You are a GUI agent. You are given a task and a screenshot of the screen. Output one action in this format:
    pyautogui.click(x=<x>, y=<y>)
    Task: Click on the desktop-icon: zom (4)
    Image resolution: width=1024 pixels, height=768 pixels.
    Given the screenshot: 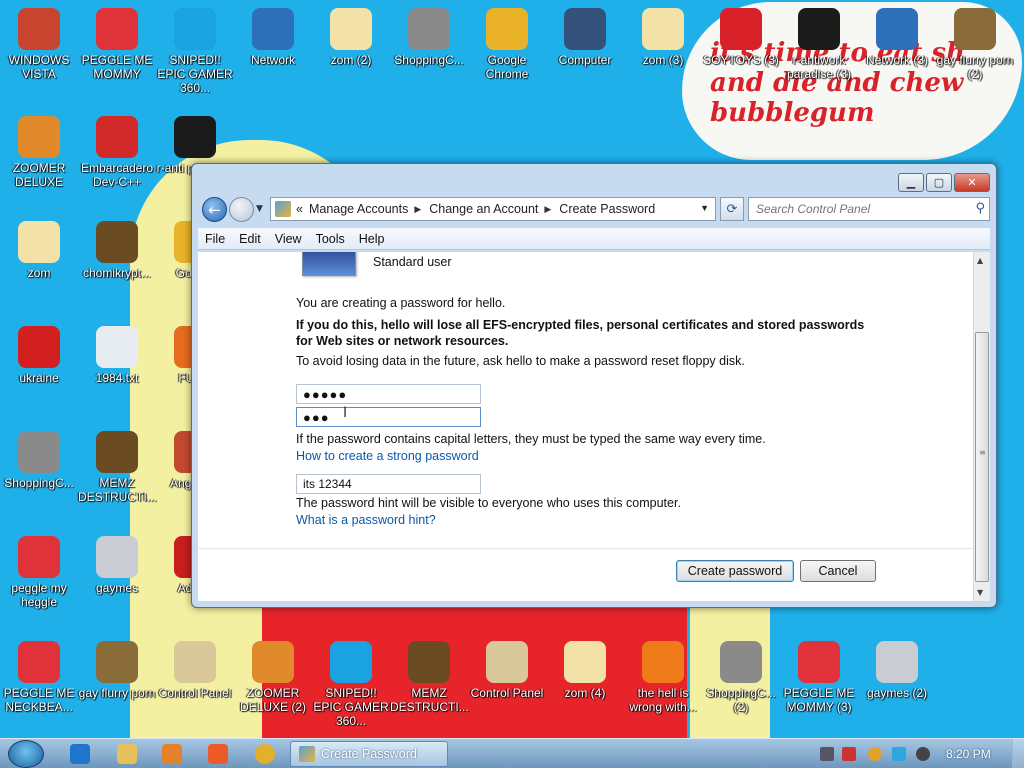 What is the action you would take?
    pyautogui.click(x=585, y=670)
    